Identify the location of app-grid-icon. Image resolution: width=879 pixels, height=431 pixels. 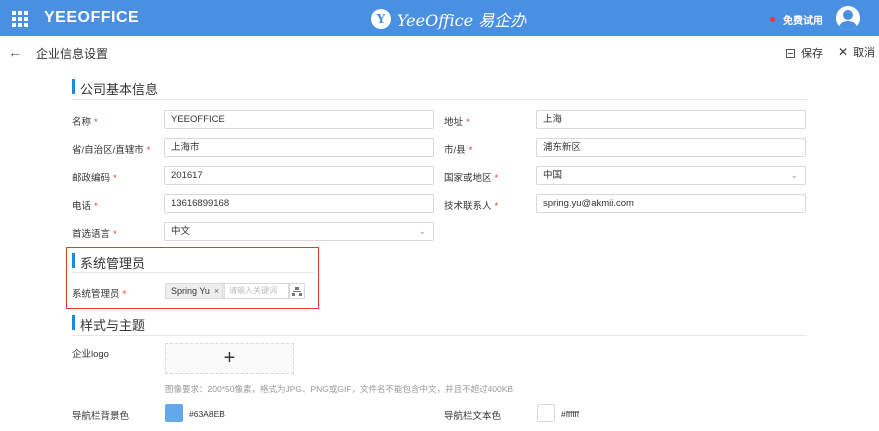
(19, 18).